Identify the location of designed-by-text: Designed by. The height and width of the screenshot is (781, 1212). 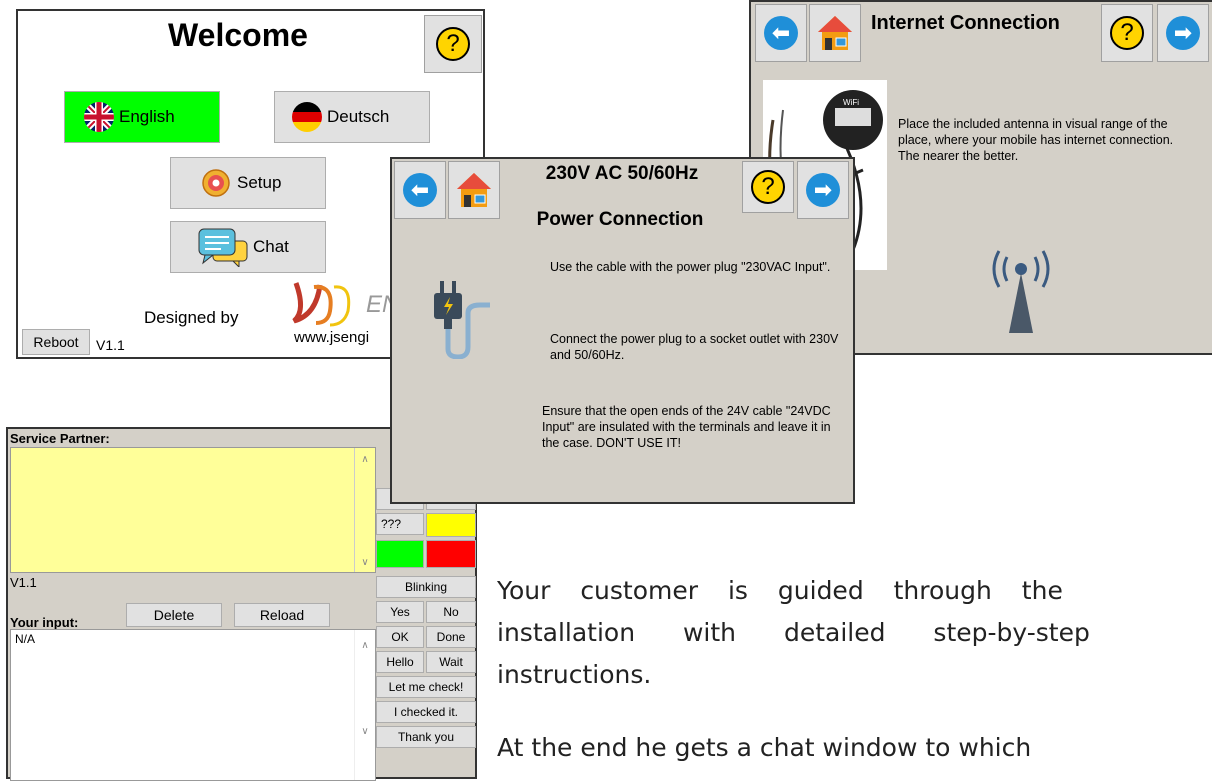
(191, 317).